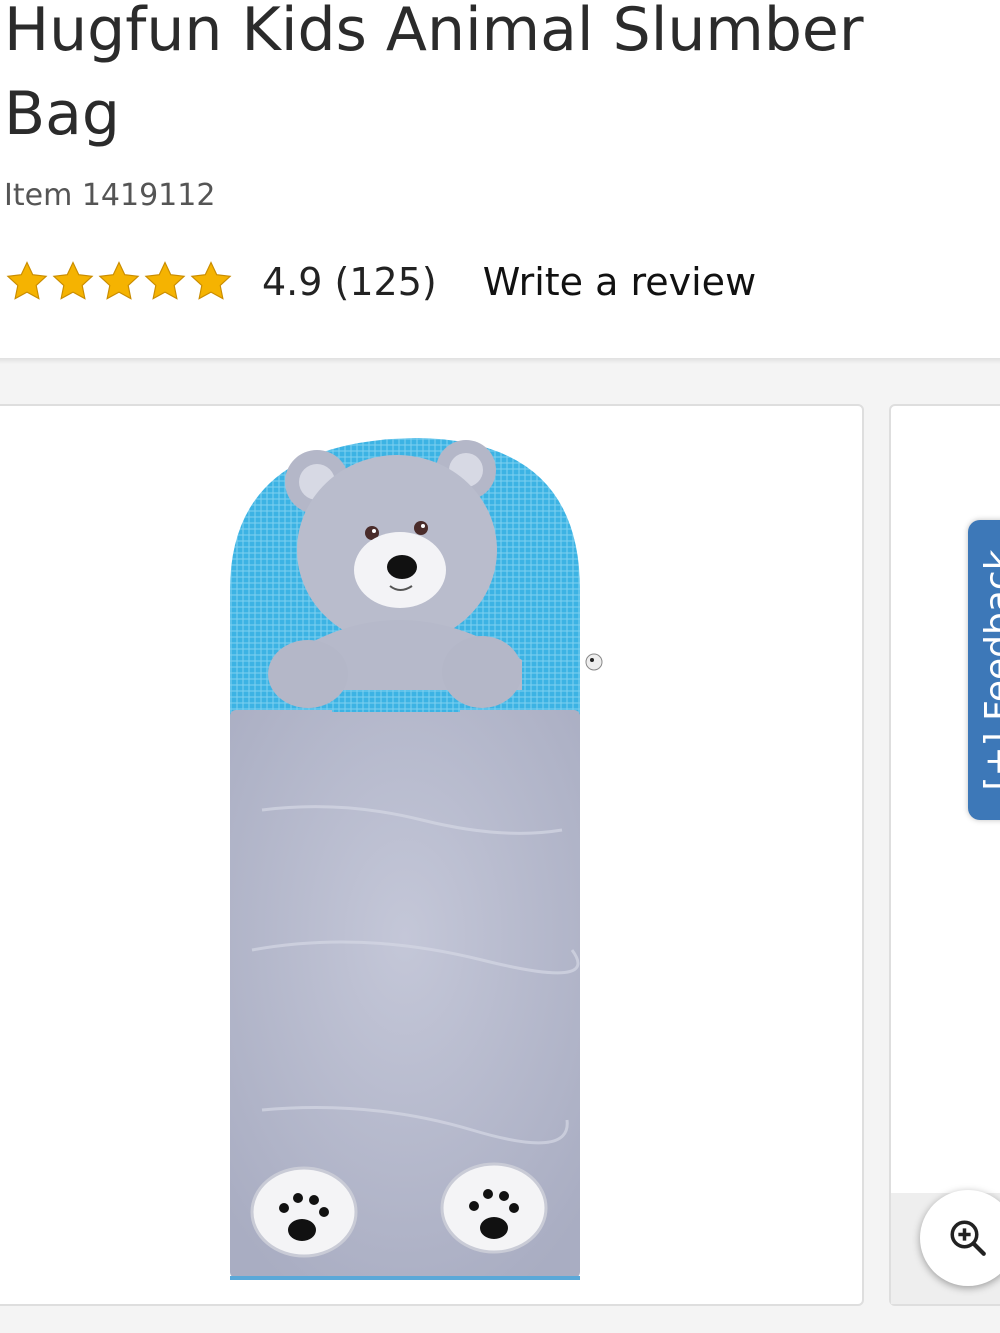 Image resolution: width=1000 pixels, height=1333 pixels. I want to click on item-number: Item 1419112, so click(110, 195).